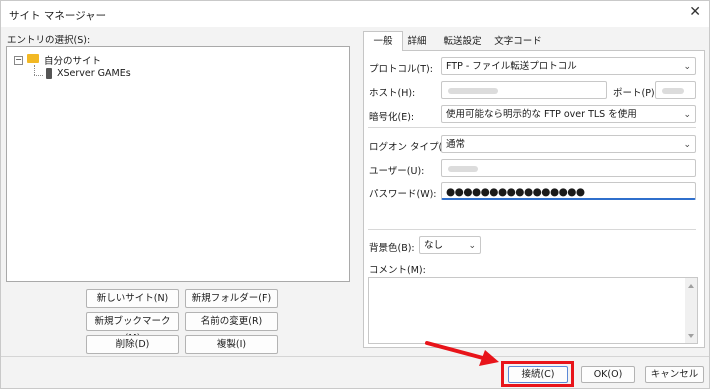 This screenshot has height=389, width=710. Describe the element at coordinates (397, 171) in the screenshot. I see `user-label: ユーザー(U):` at that location.